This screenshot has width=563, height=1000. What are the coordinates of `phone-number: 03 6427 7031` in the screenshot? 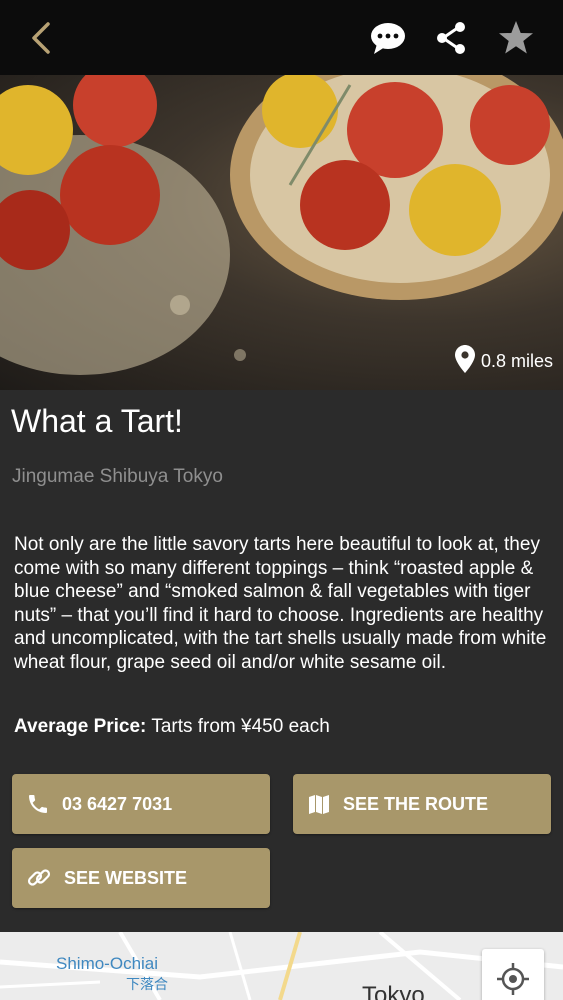 It's located at (117, 803).